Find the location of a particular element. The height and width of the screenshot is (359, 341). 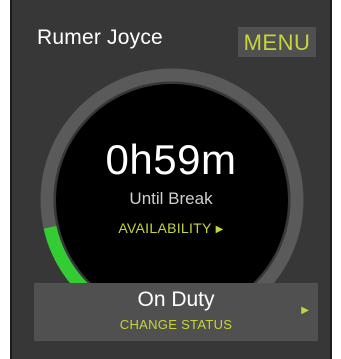

change-status-button: On Duty CHANGE STATUS ▶ is located at coordinates (176, 312).